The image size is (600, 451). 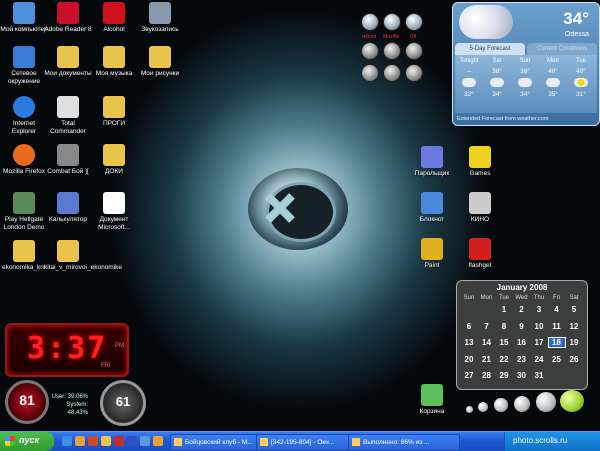 I want to click on icon-sound-recorder: Звукозапись, so click(x=160, y=18).